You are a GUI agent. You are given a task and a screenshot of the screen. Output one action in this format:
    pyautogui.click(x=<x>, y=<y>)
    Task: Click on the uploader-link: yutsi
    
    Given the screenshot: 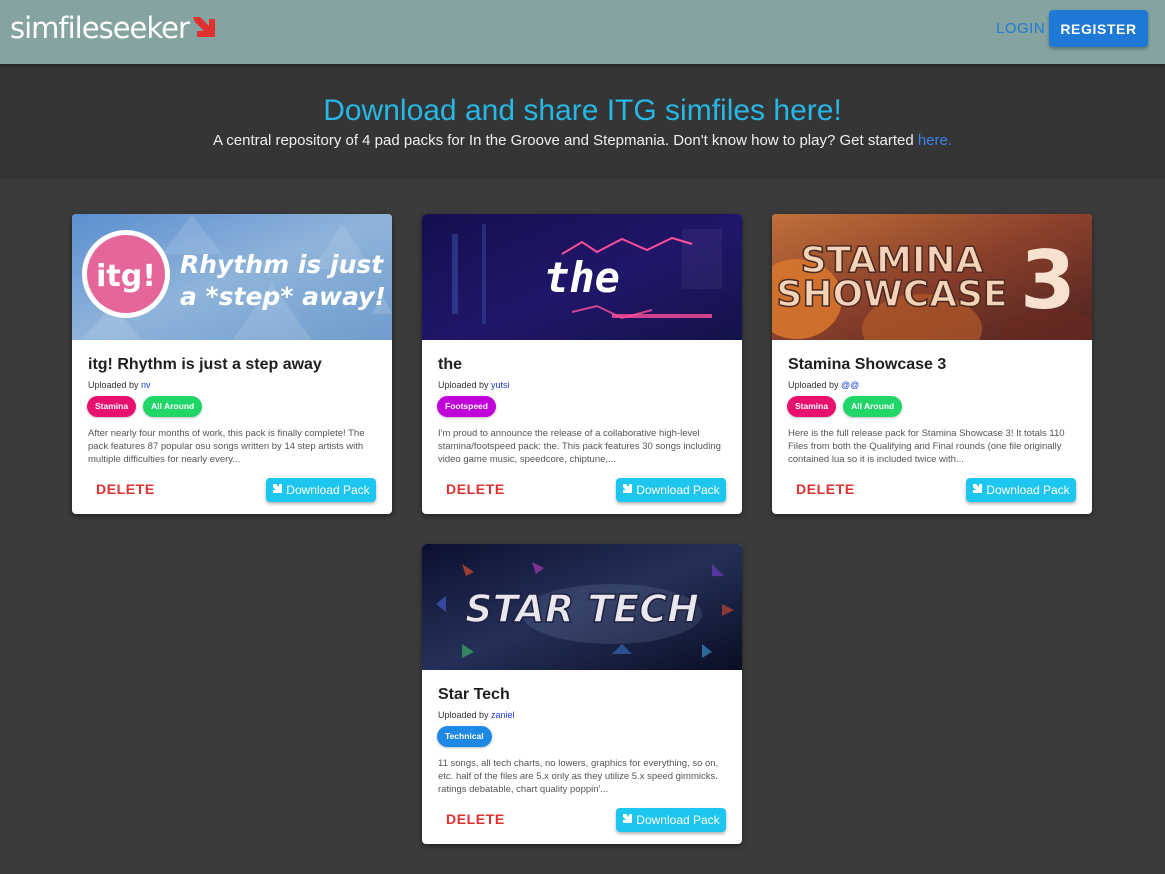 What is the action you would take?
    pyautogui.click(x=500, y=385)
    